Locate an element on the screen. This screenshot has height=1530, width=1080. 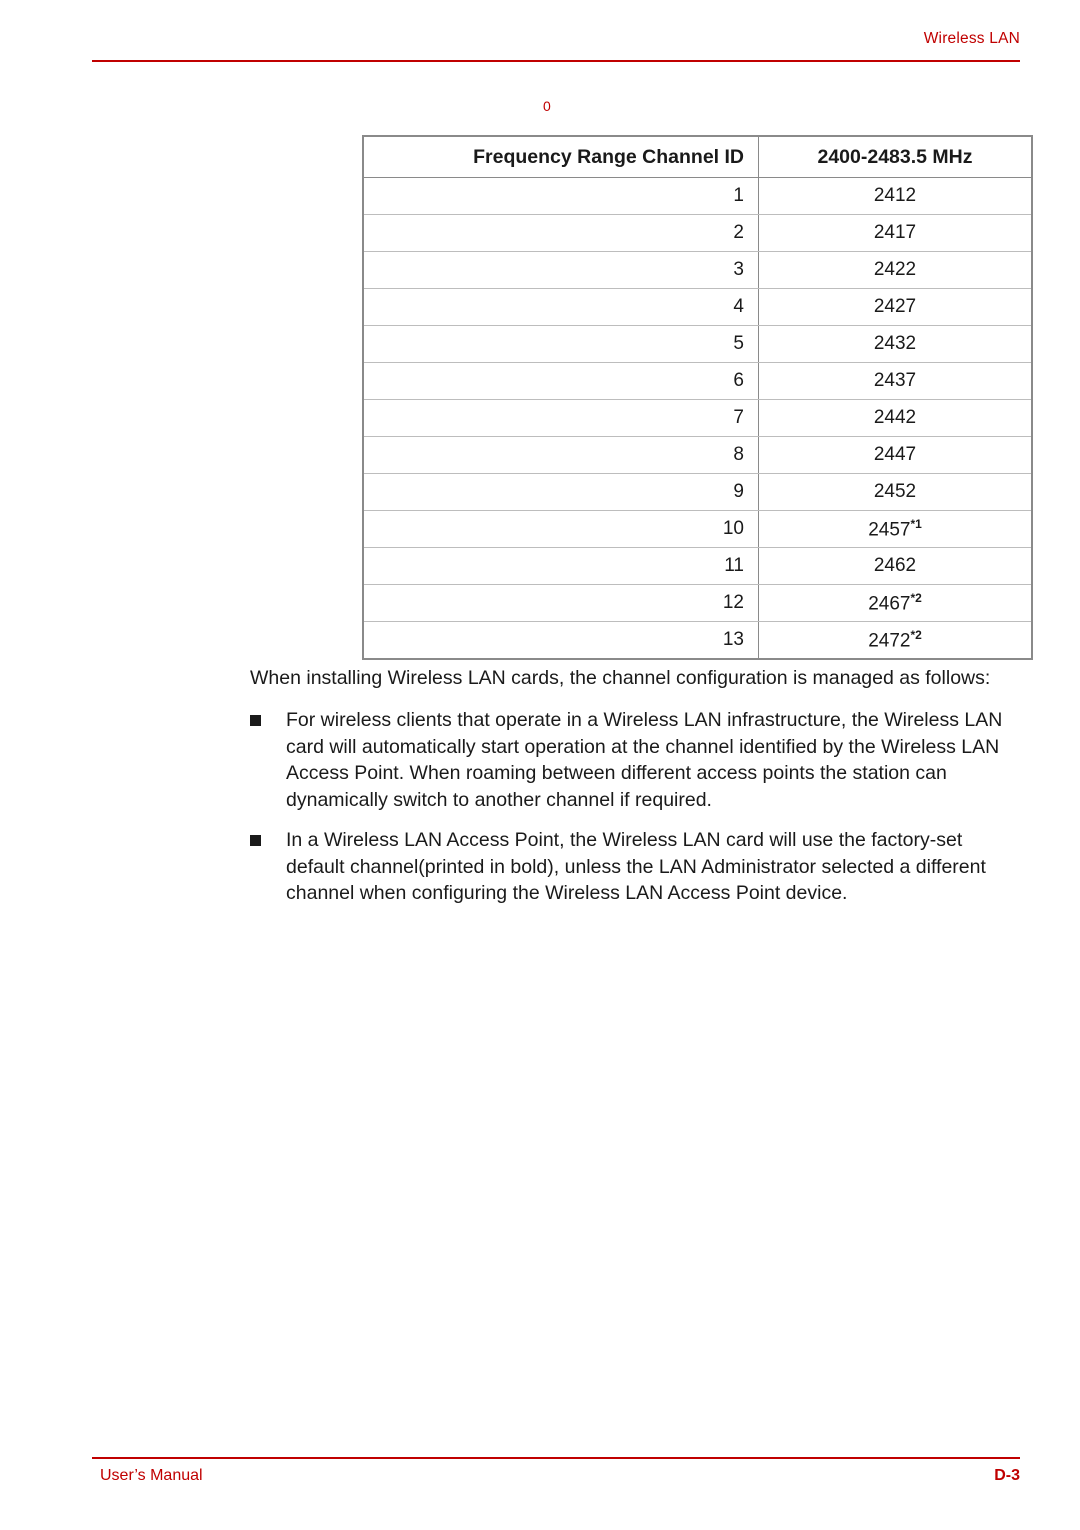
table-cell-channel-id: 4 is located at coordinates (560, 307).